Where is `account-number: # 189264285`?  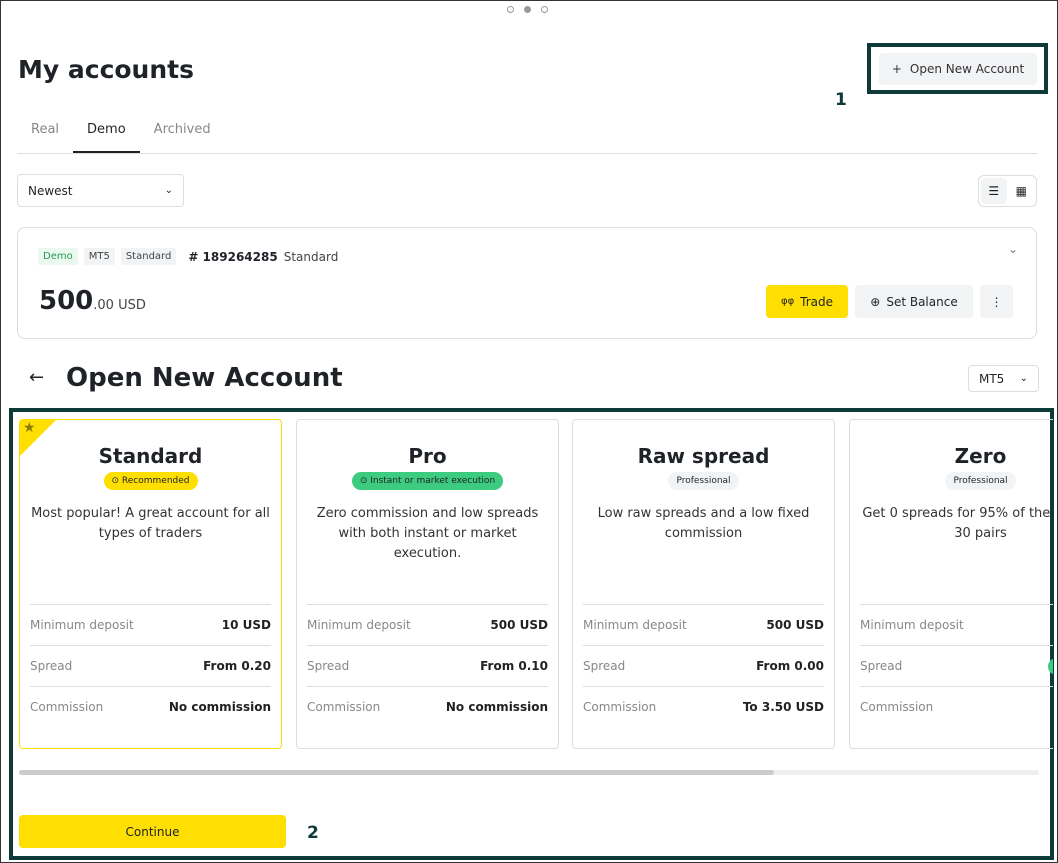 account-number: # 189264285 is located at coordinates (233, 256).